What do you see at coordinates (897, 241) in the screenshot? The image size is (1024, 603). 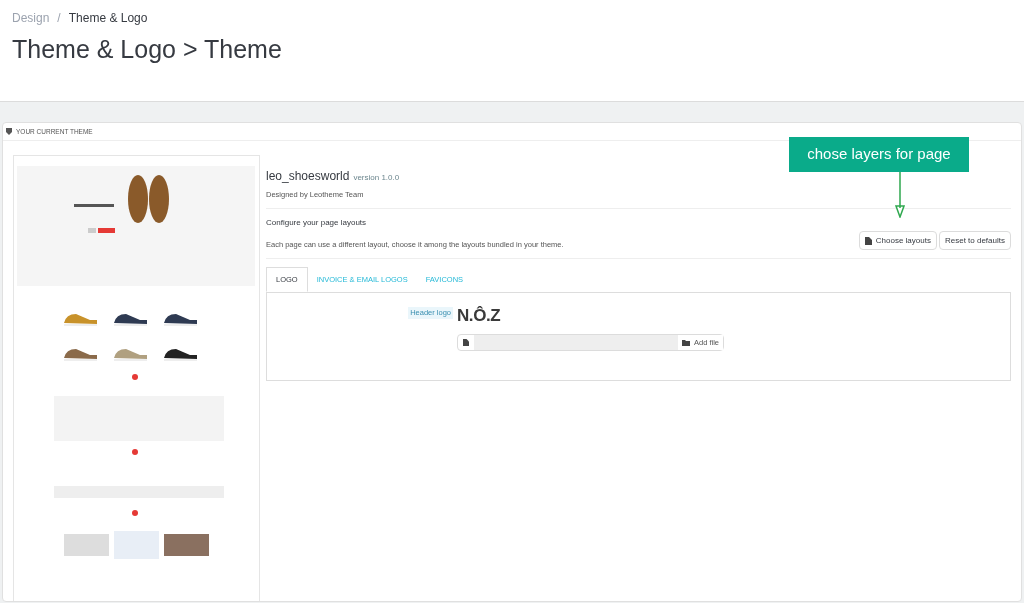 I see `layout-button: Choose layouts` at bounding box center [897, 241].